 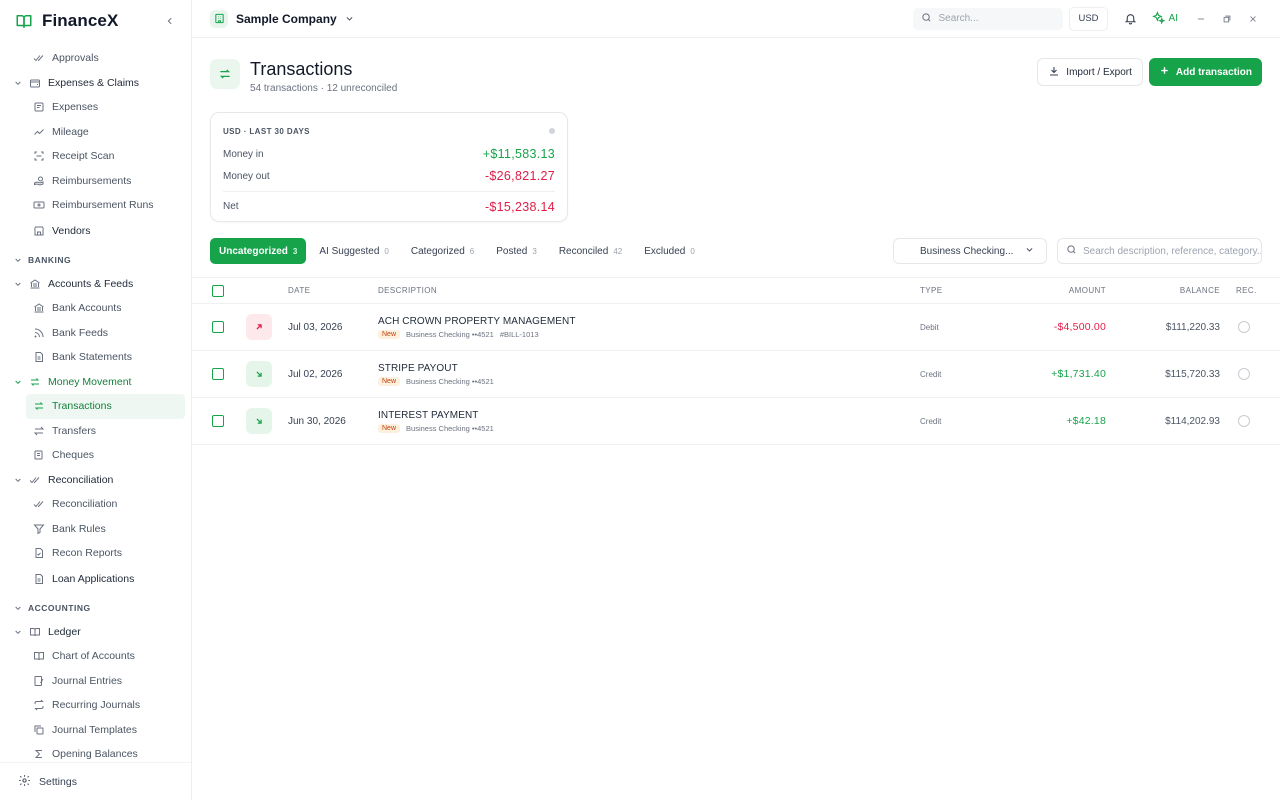 I want to click on route-icon, so click(x=39, y=132).